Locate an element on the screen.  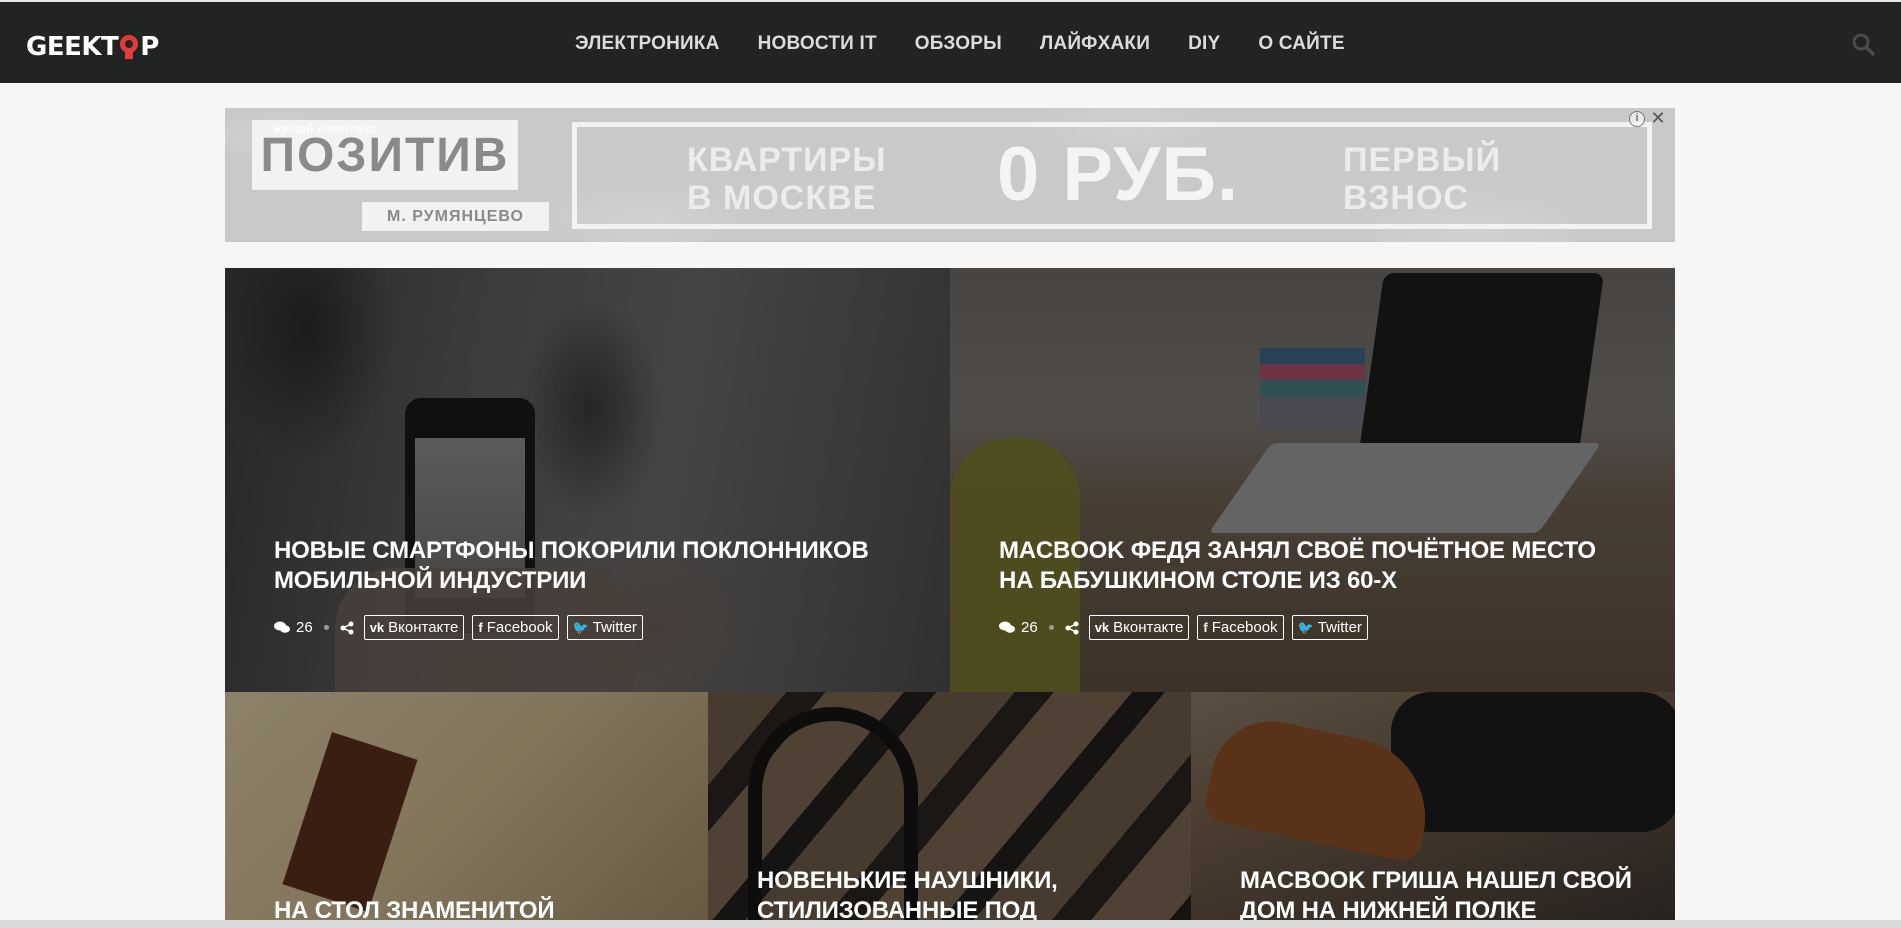
ad-offer-price: 0 РУБ. is located at coordinates (1118, 174).